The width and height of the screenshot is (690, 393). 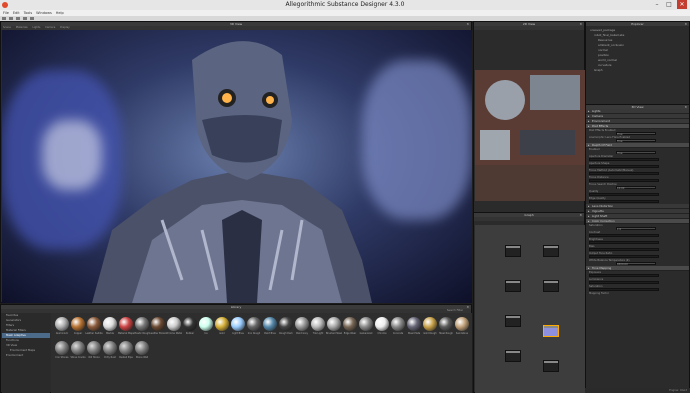 I want to click on aperture-shape-dropdown, so click(x=624, y=166).